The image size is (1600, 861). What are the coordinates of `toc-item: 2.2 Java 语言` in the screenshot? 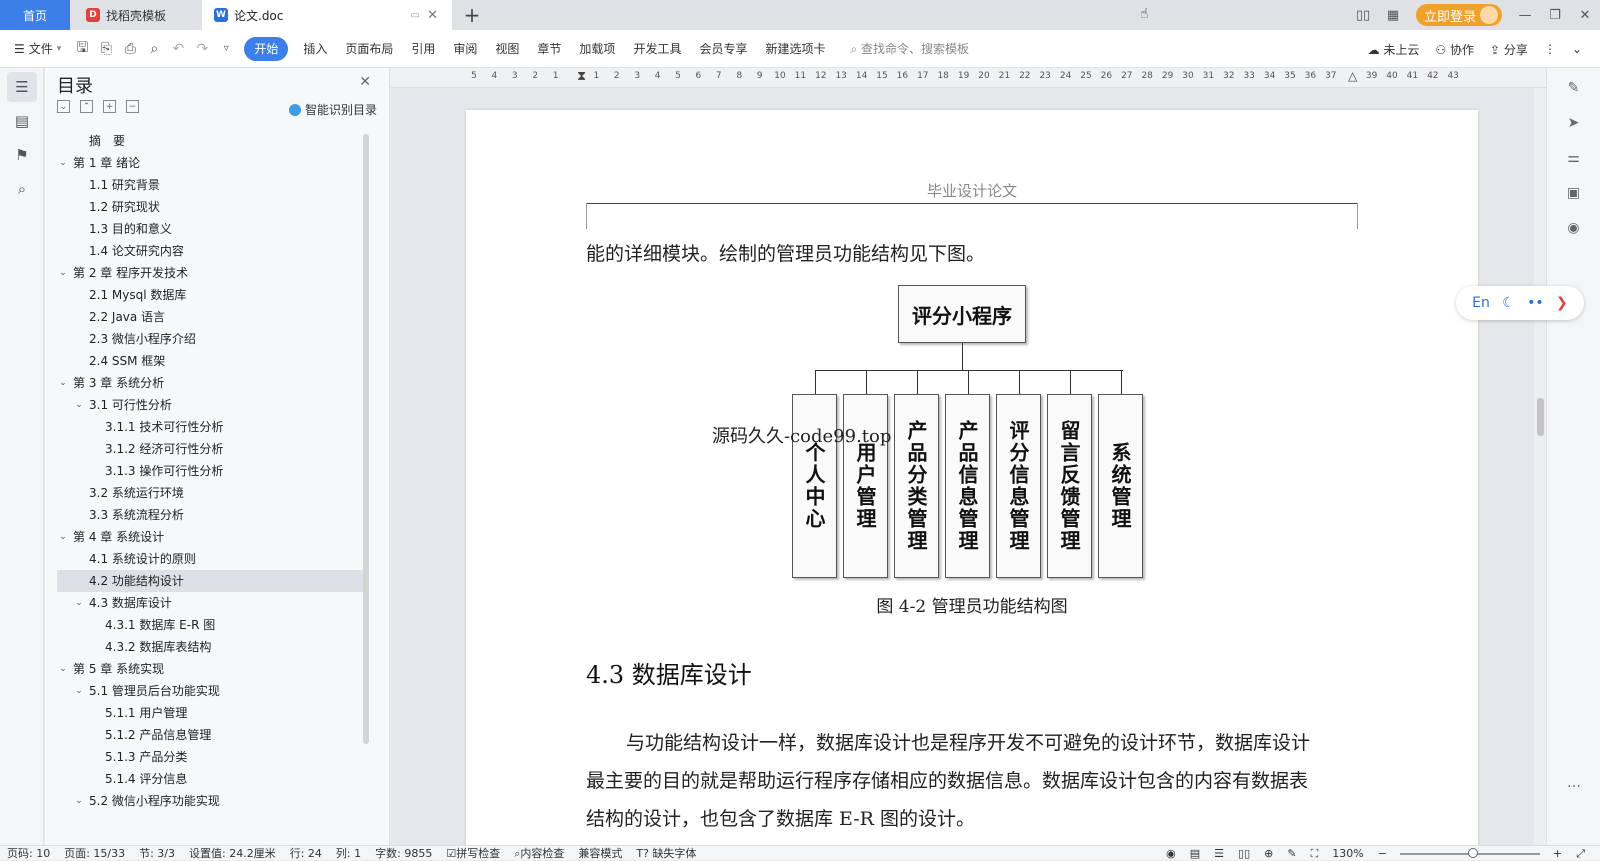 It's located at (213, 317).